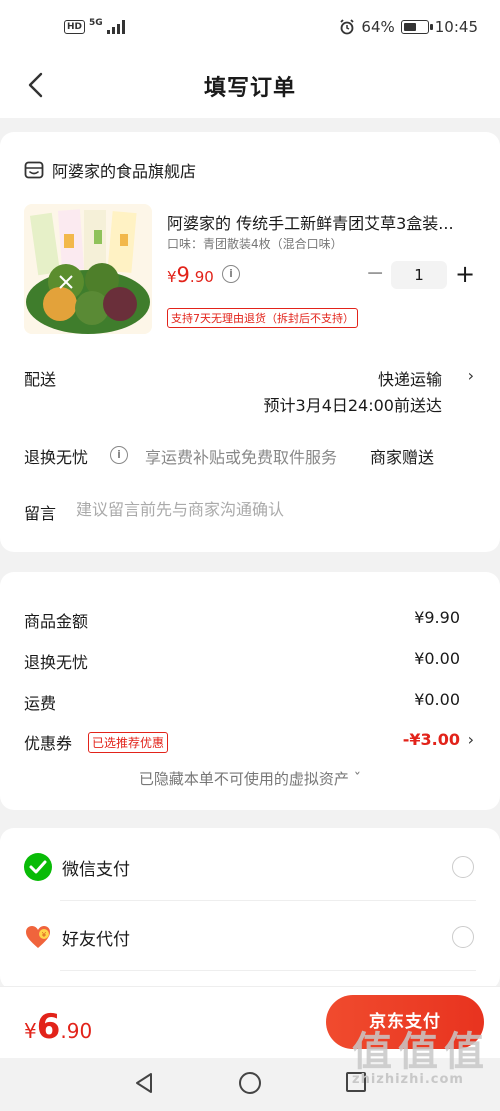  Describe the element at coordinates (144, 1083) in the screenshot. I see `nav-back-icon` at that location.